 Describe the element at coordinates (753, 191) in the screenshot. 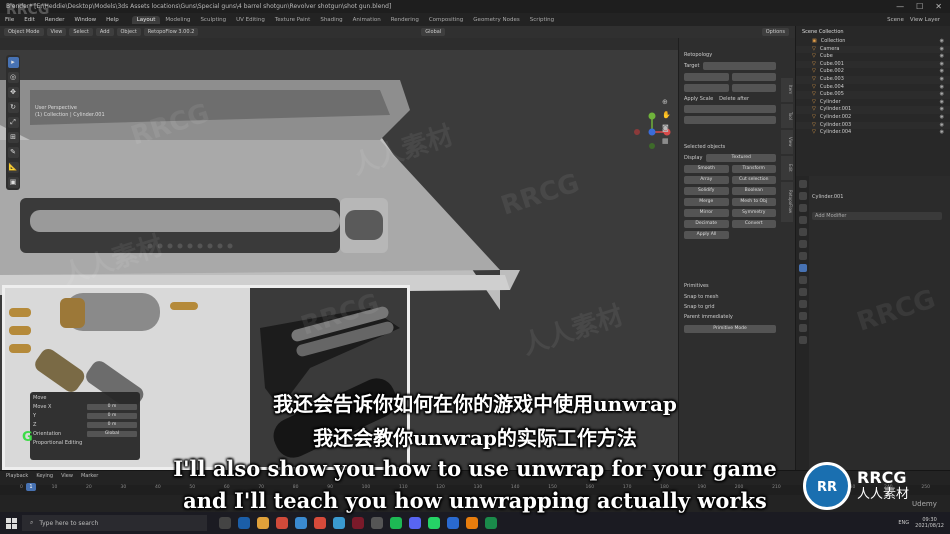

I see `boolean-button: Boolean` at that location.